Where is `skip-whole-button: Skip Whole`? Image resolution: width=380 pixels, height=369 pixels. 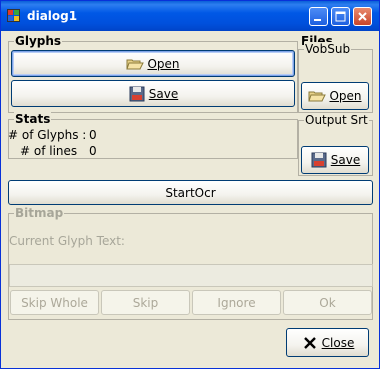
skip-whole-button: Skip Whole is located at coordinates (54, 302).